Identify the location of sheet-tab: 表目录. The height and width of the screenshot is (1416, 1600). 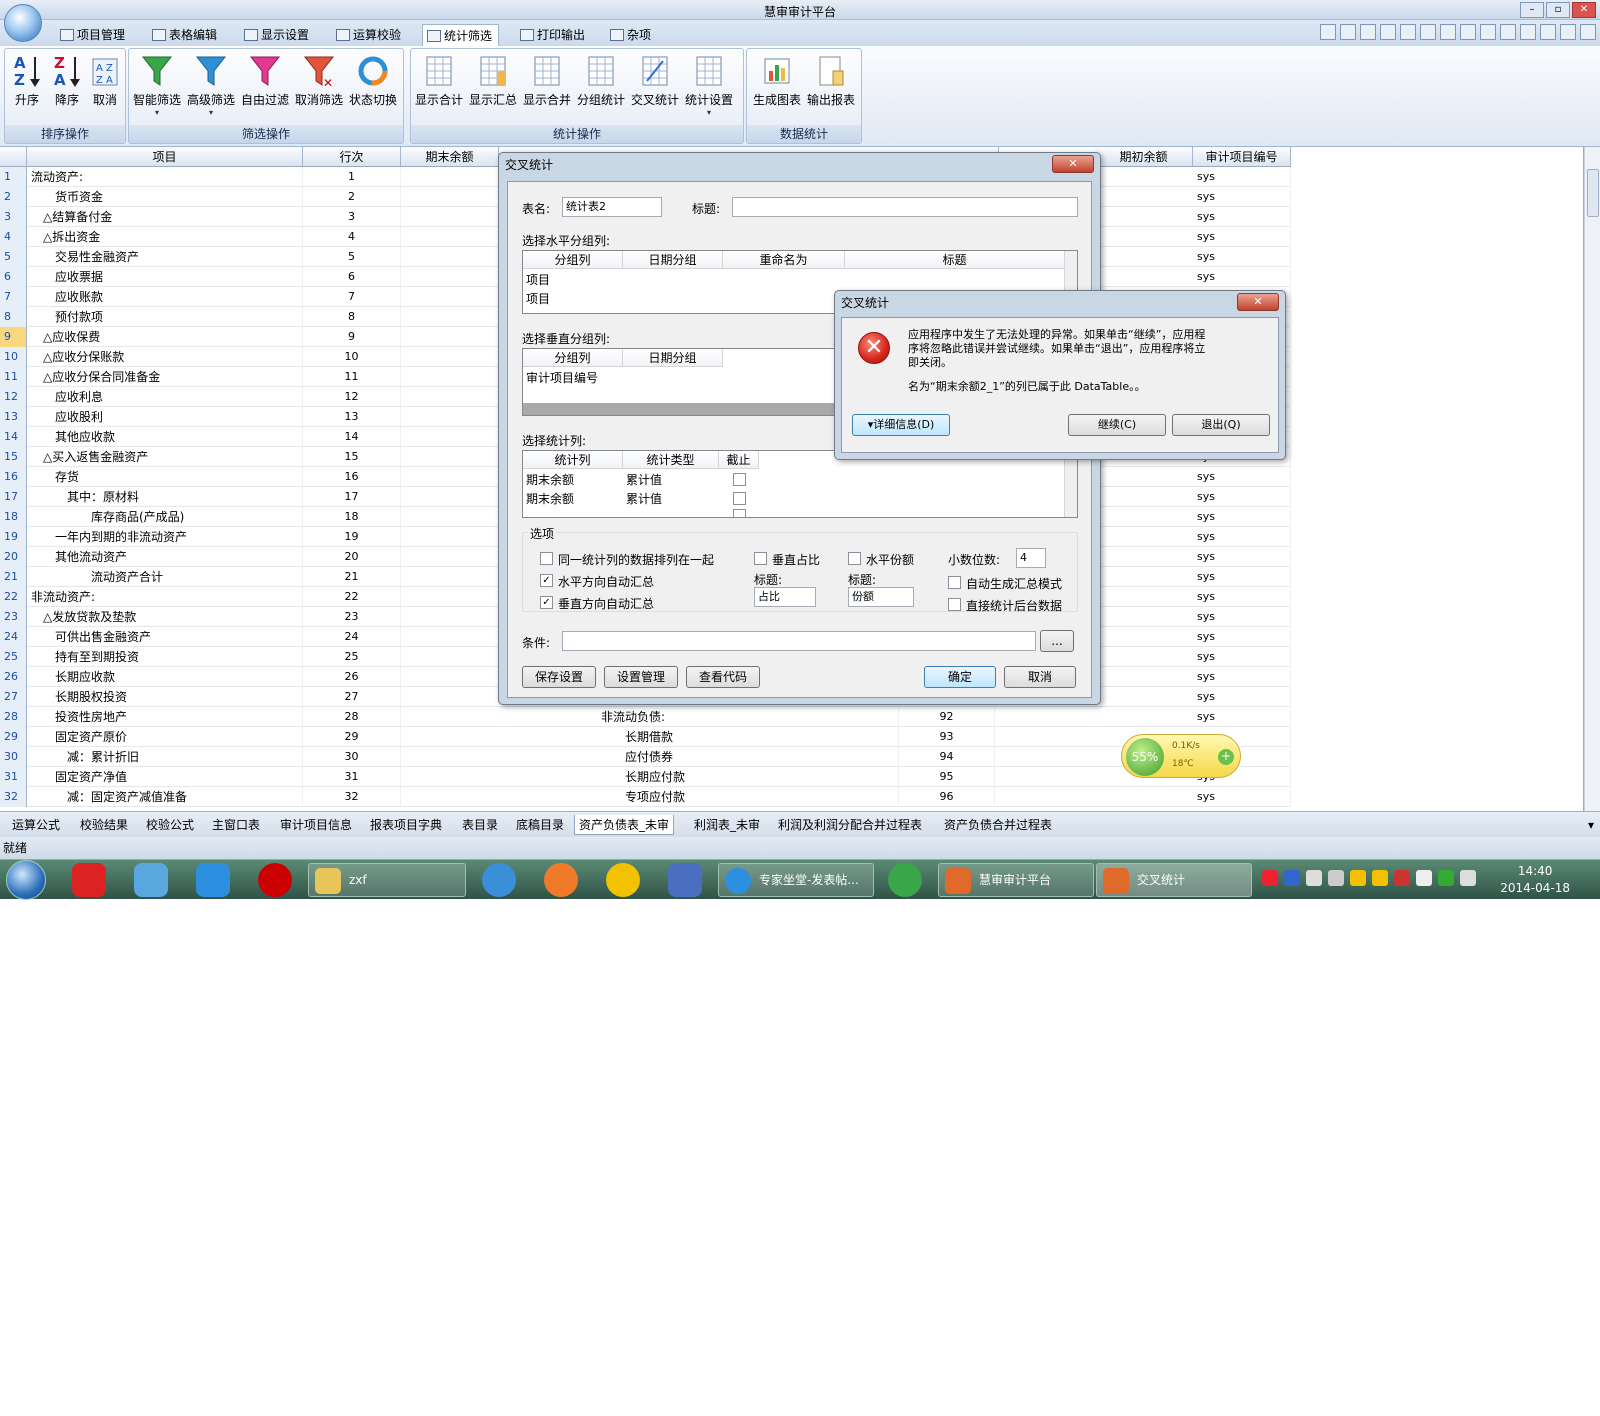
(480, 825).